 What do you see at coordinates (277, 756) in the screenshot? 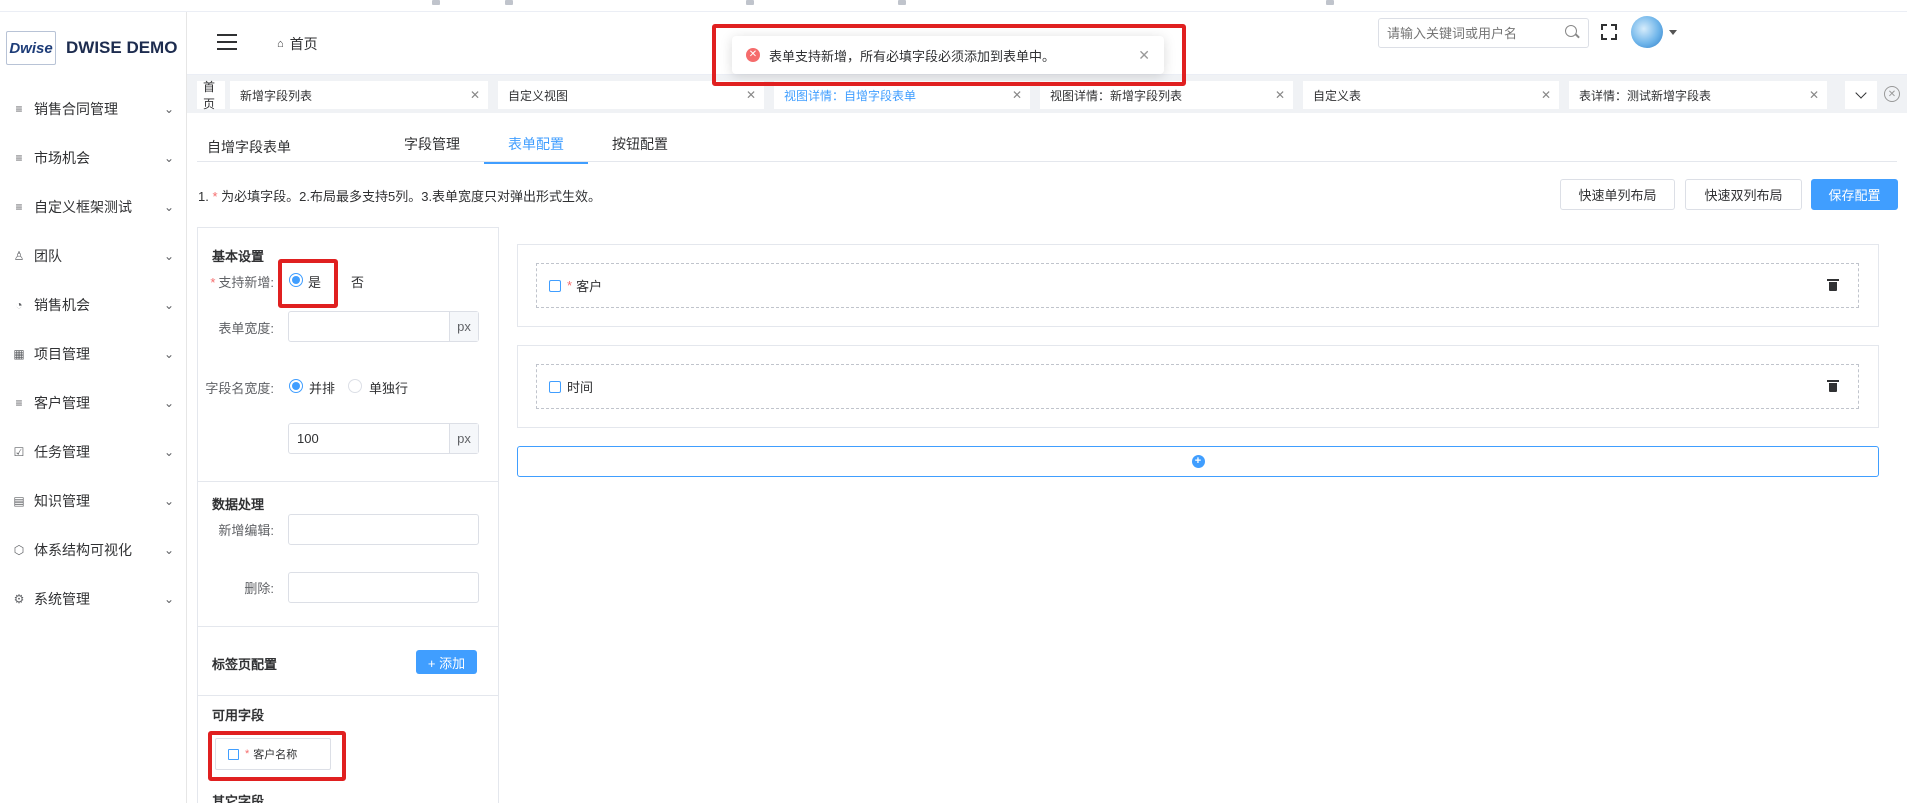
I see `highlight-available-field` at bounding box center [277, 756].